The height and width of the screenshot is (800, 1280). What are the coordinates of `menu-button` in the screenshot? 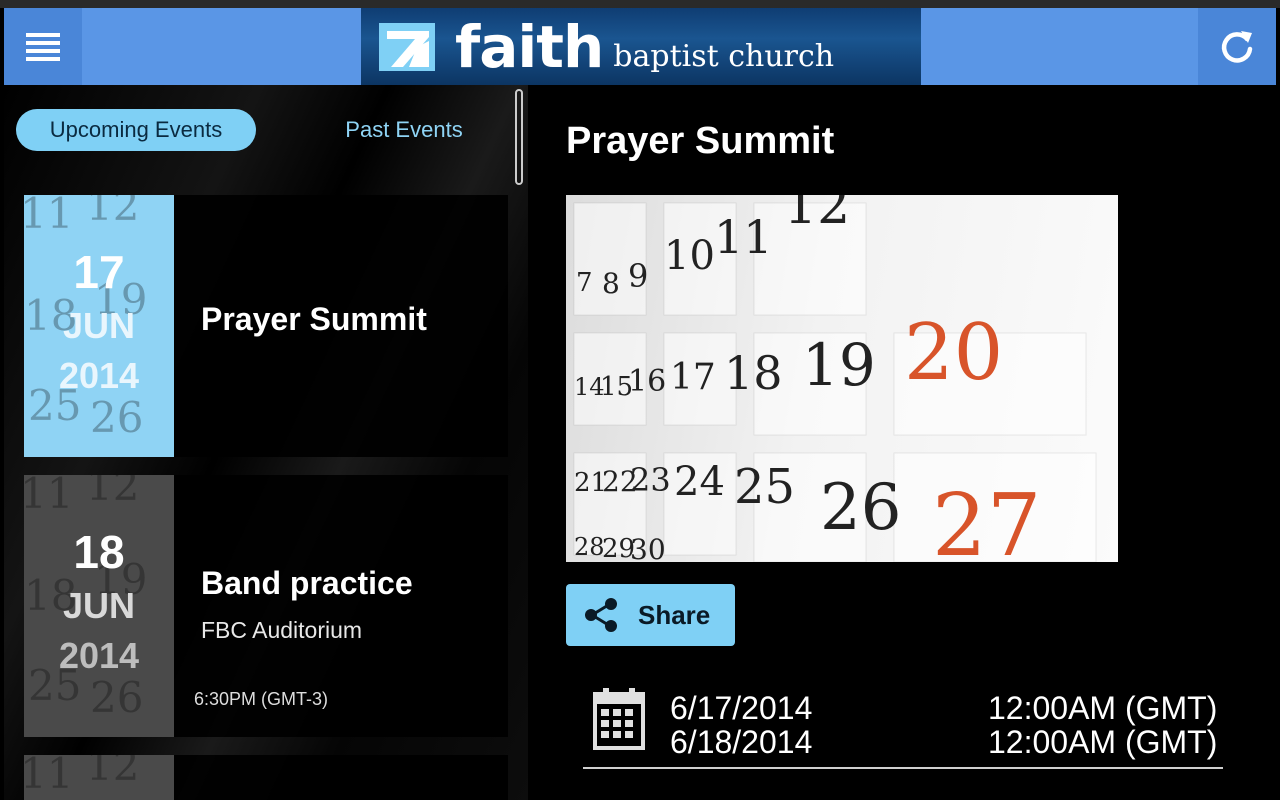 It's located at (43, 46).